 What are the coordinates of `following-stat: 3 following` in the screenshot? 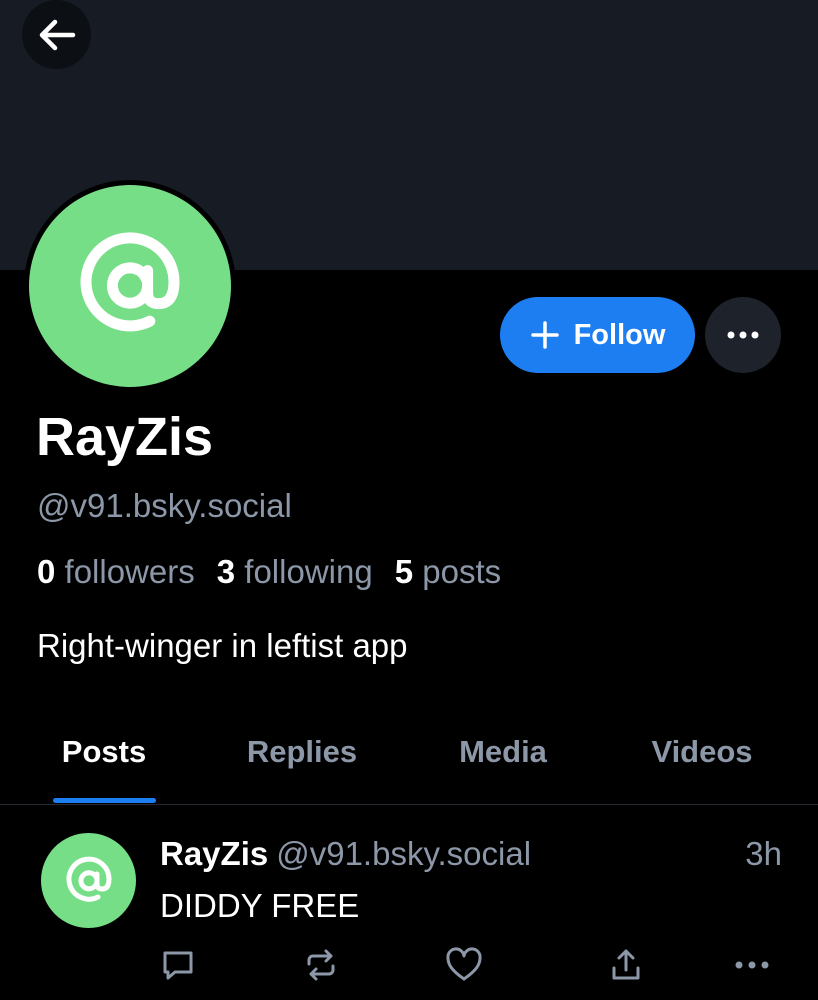 It's located at (295, 572).